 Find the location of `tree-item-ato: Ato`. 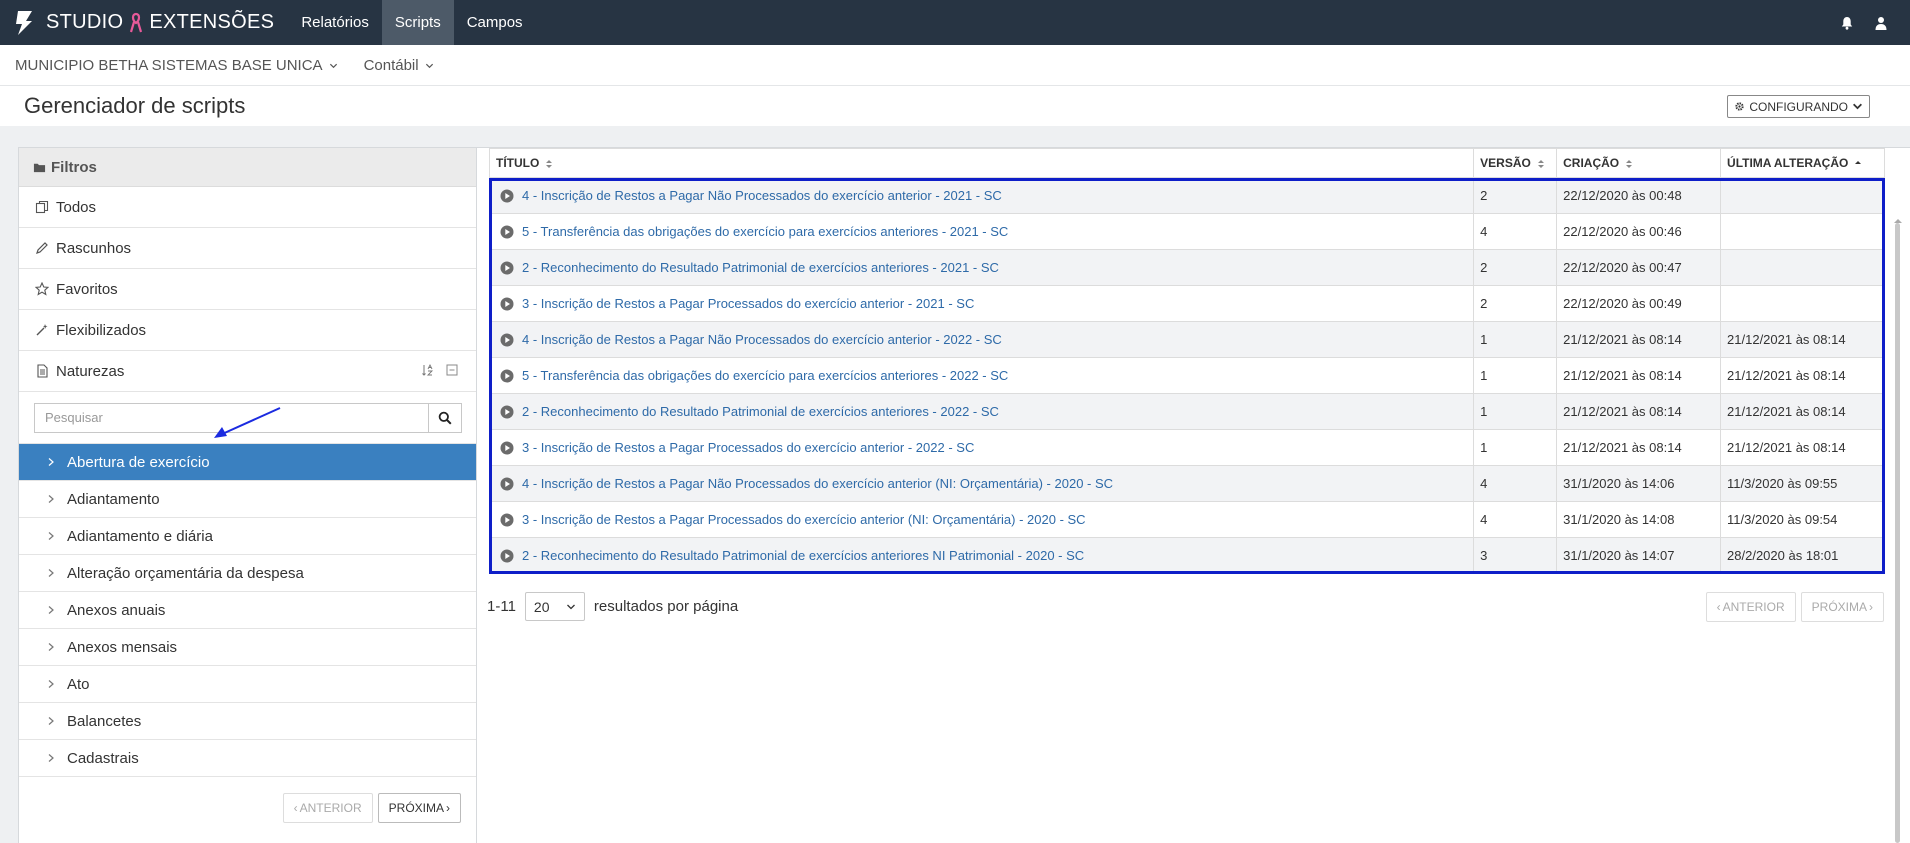

tree-item-ato: Ato is located at coordinates (247, 684).